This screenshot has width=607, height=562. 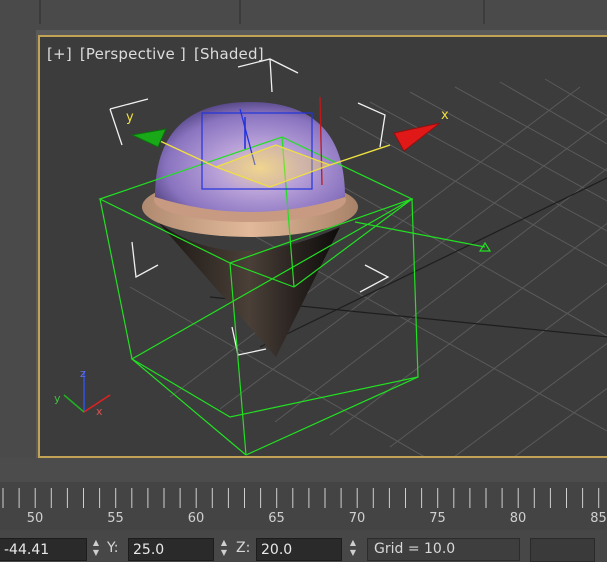 What do you see at coordinates (133, 54) in the screenshot?
I see `viewport-view-menu: [Perspective ]` at bounding box center [133, 54].